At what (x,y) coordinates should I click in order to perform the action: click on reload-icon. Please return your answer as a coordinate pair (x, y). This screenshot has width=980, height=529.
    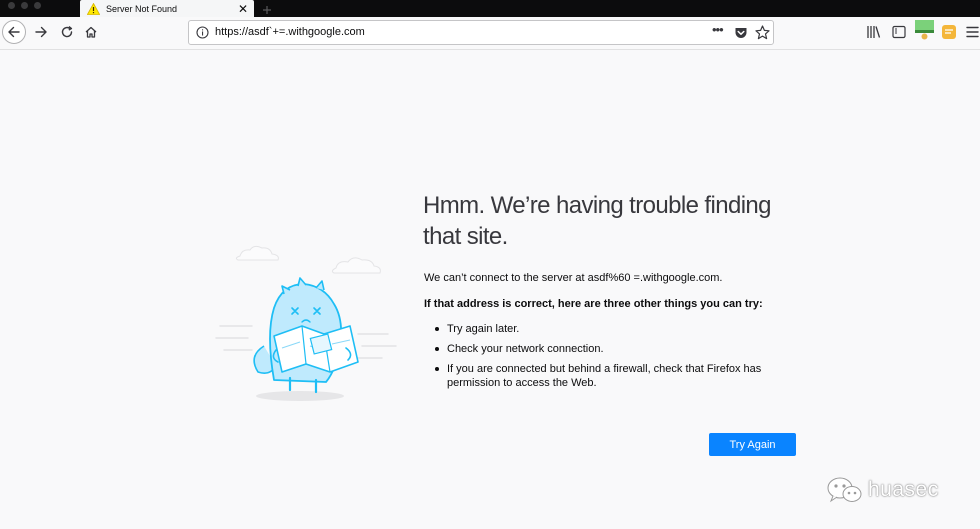
    Looking at the image, I should click on (67, 31).